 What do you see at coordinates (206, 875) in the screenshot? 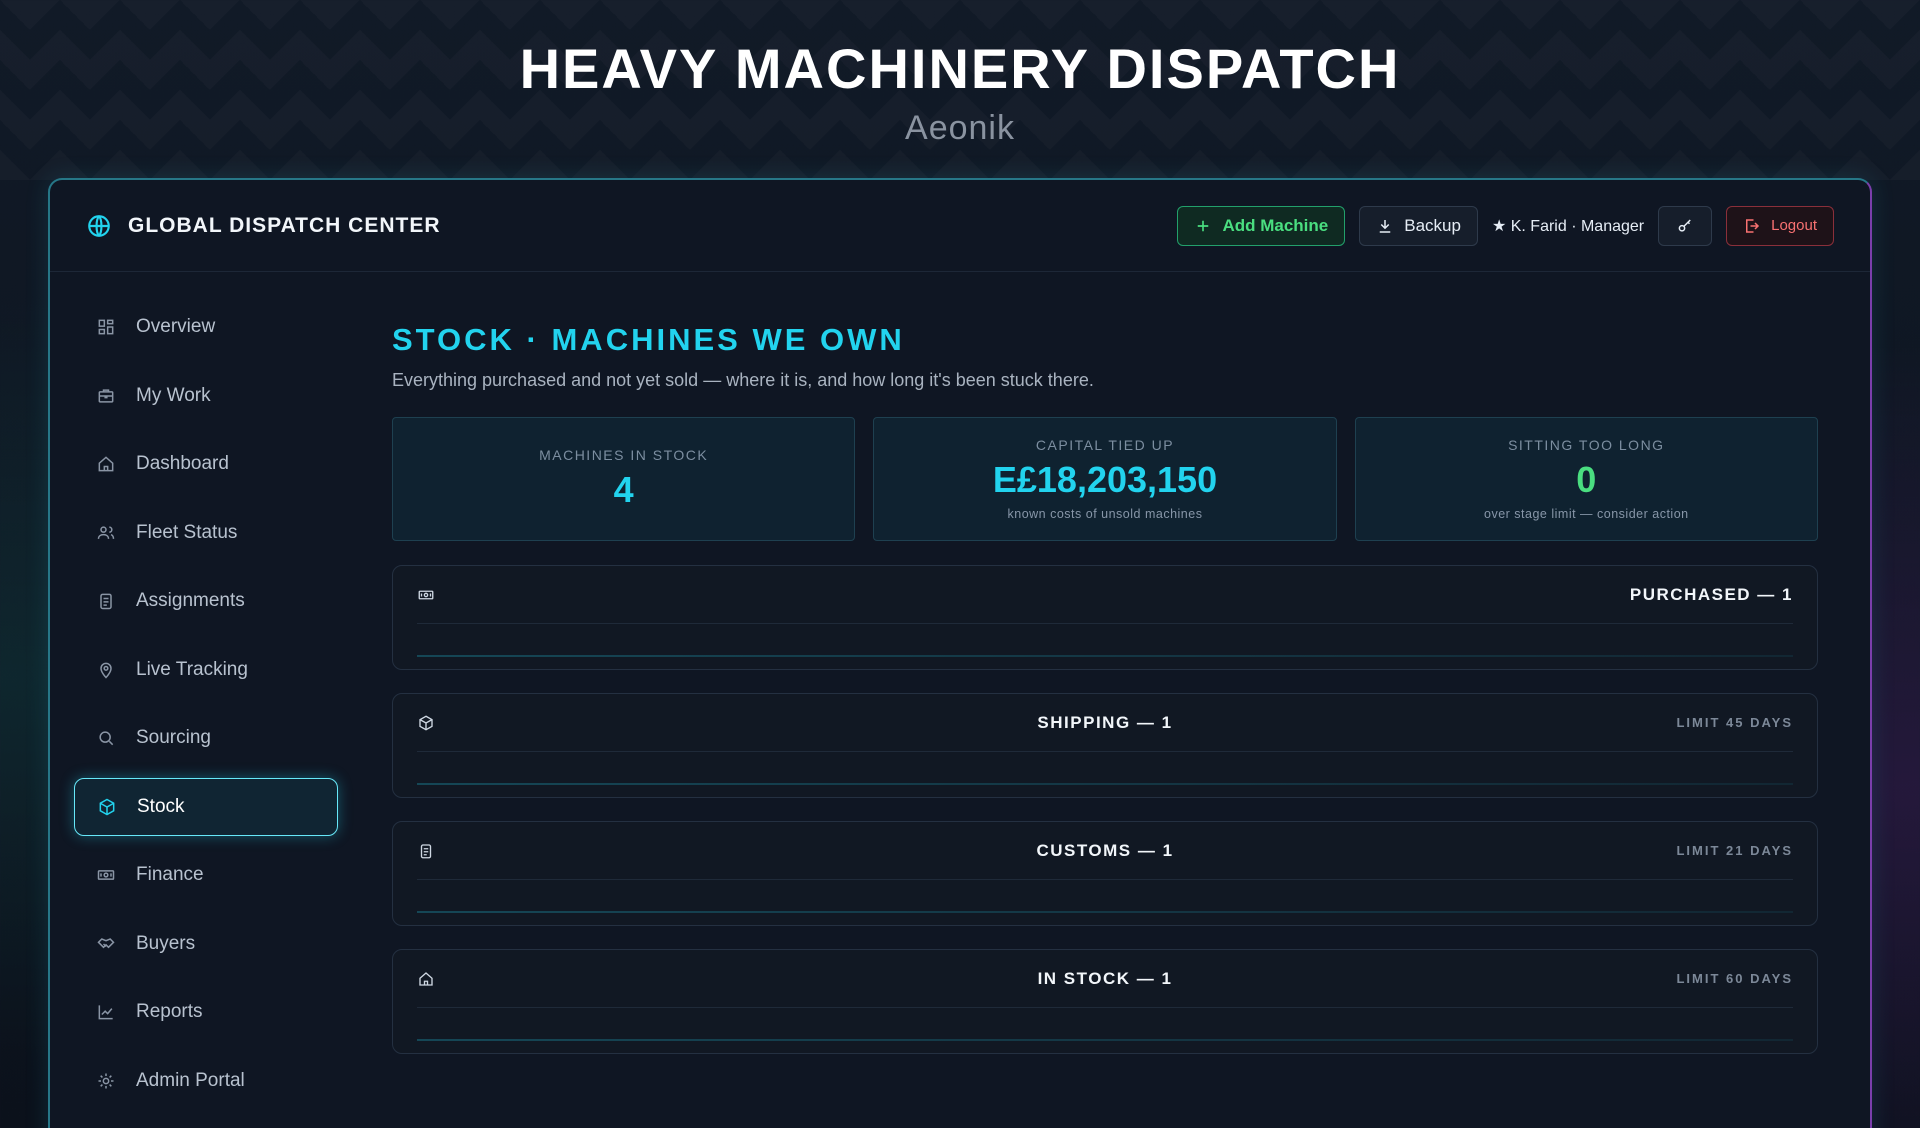
I see `sidebar-item-finance: Finance` at bounding box center [206, 875].